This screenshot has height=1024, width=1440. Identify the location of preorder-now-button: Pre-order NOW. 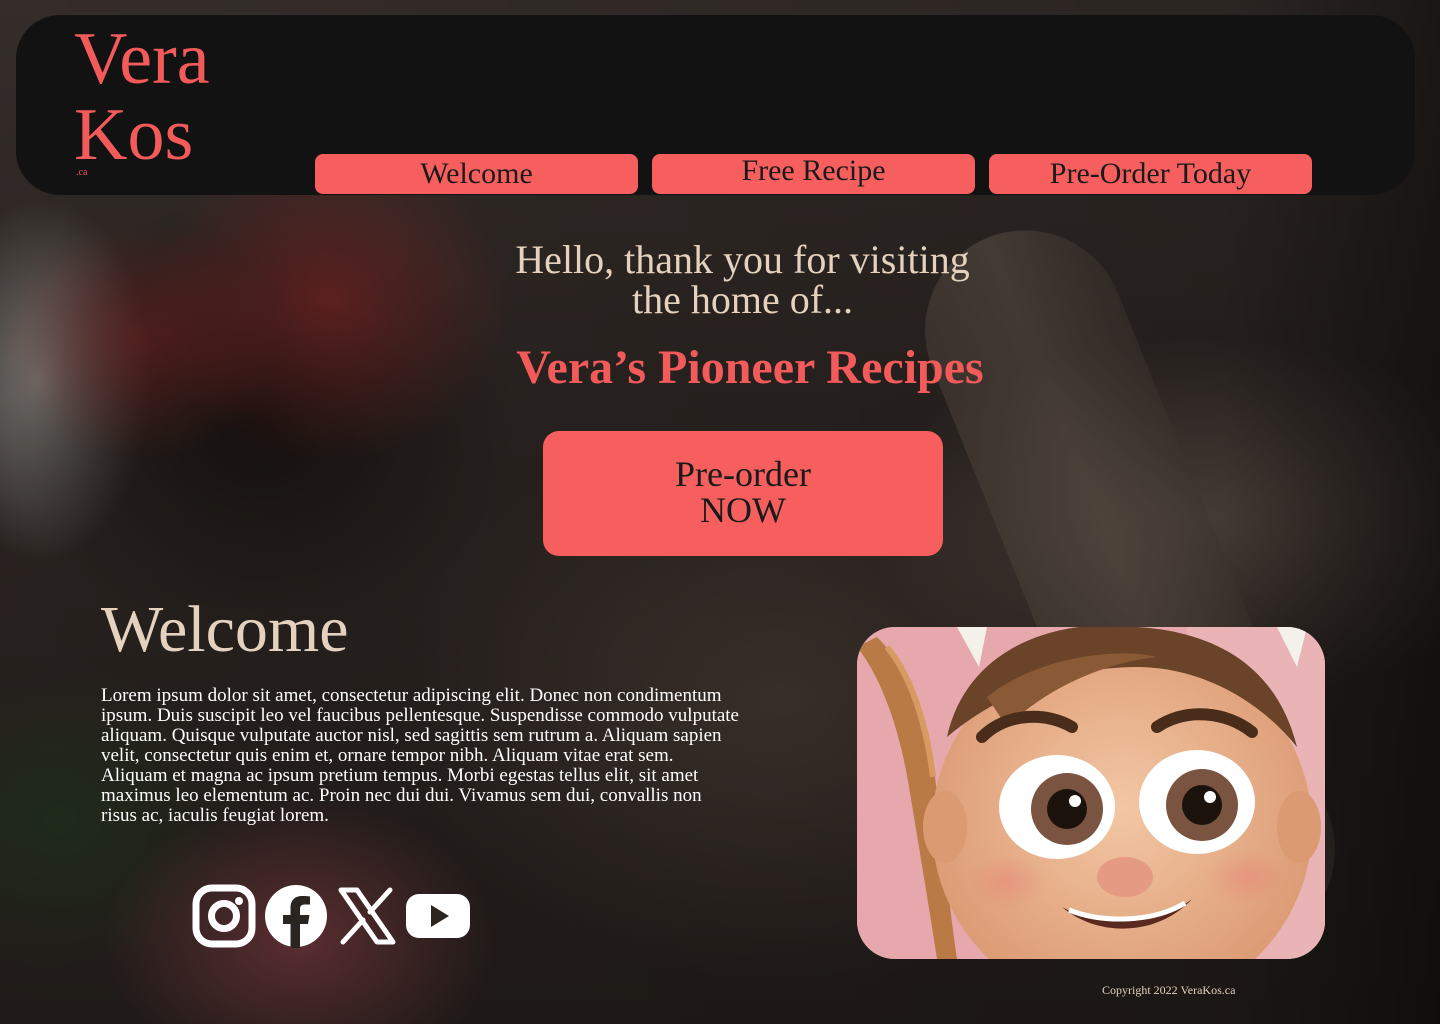
(743, 493).